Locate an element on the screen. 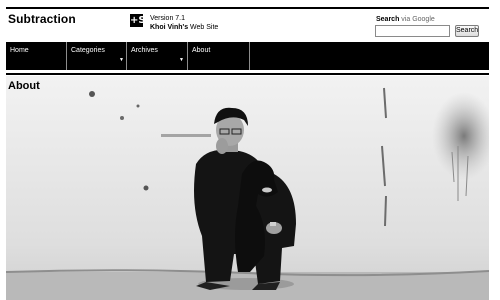 The image size is (500, 300). nav-item-archives: Archives ▼ is located at coordinates (157, 56).